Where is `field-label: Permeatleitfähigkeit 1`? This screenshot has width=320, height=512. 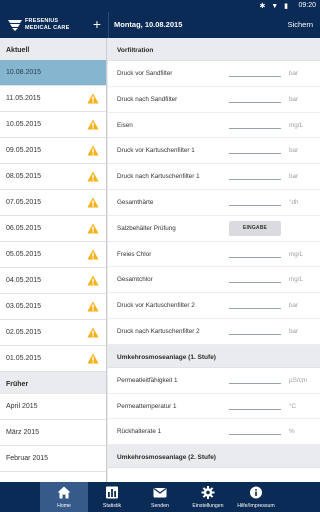 field-label: Permeatleitfähigkeit 1 is located at coordinates (147, 380).